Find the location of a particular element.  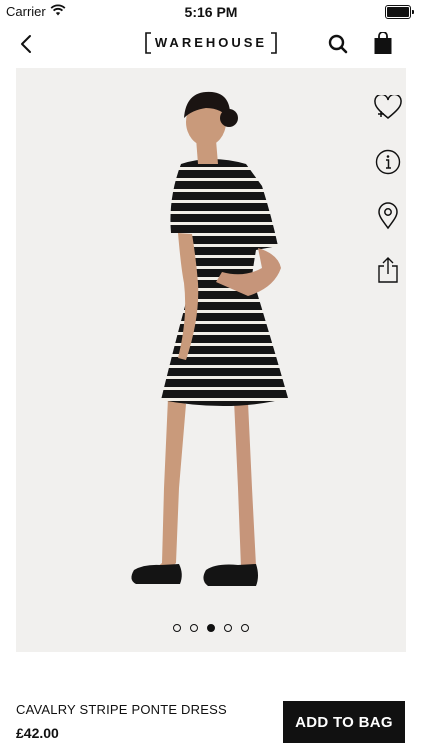

battery-cap is located at coordinates (413, 12).